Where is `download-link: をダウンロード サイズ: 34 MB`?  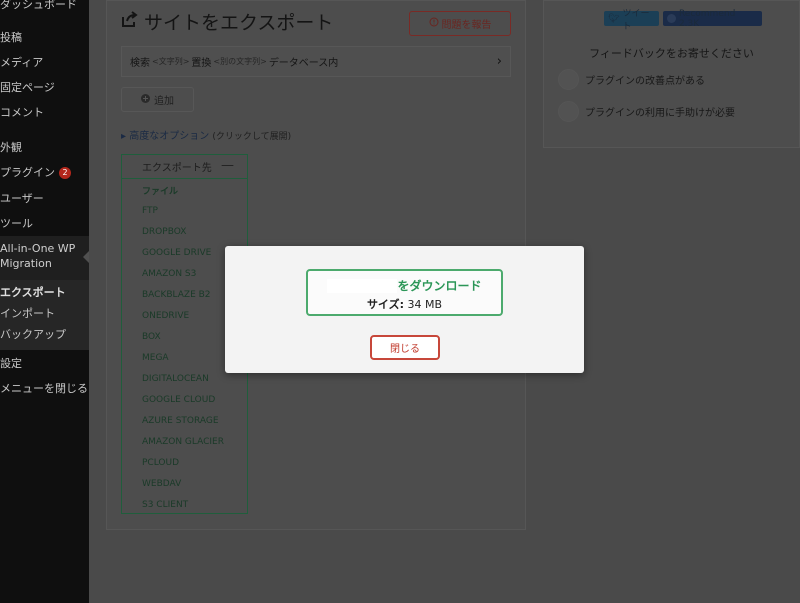 download-link: をダウンロード サイズ: 34 MB is located at coordinates (404, 292).